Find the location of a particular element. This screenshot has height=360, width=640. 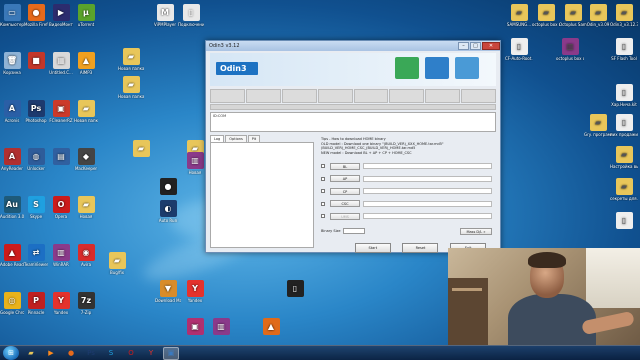

maximize-button: □ is located at coordinates (475, 46).